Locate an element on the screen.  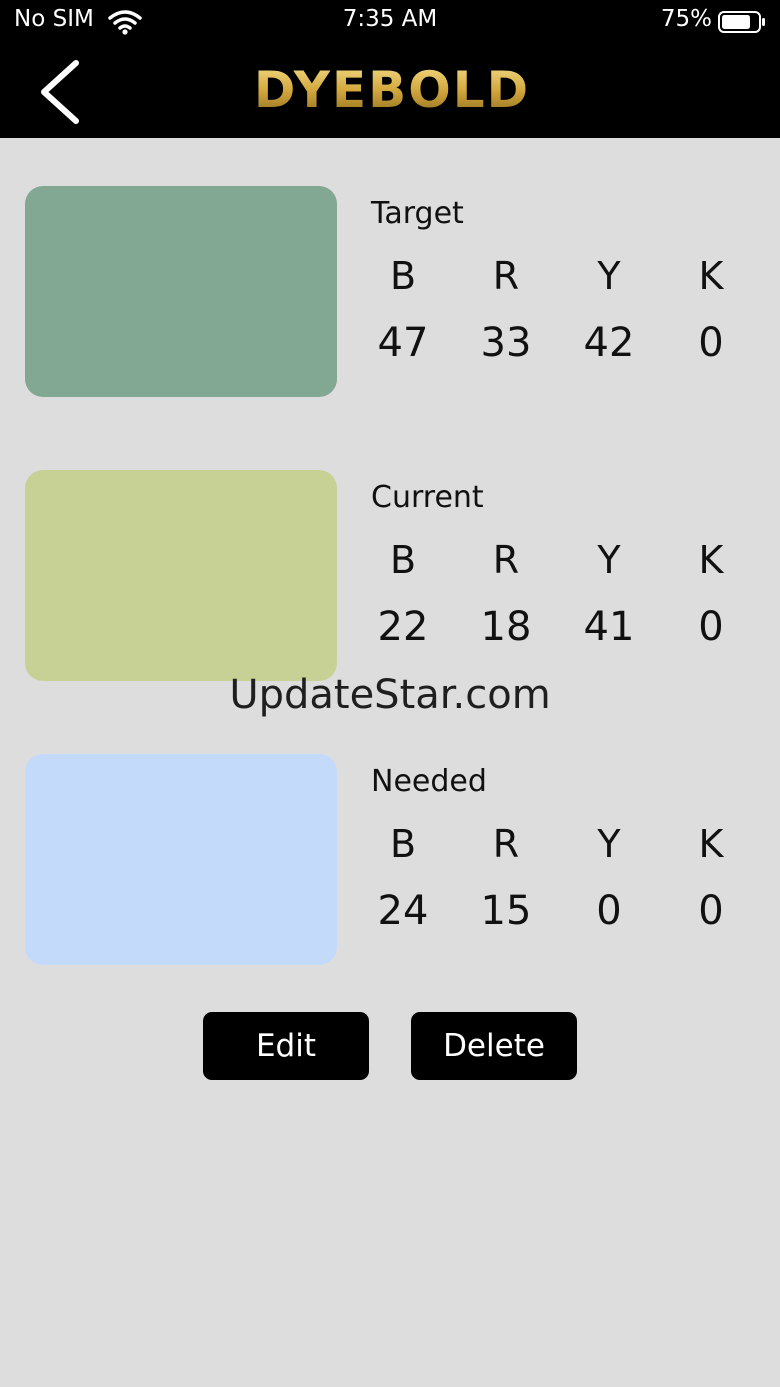
battery-percentage: 75% is located at coordinates (686, 19).